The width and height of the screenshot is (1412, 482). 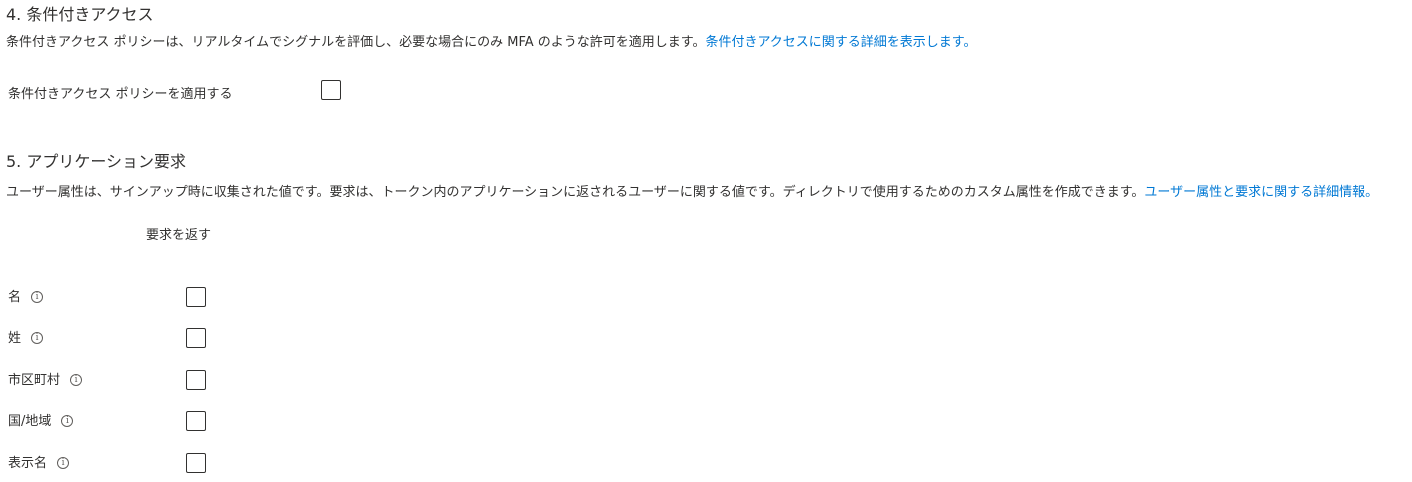 What do you see at coordinates (196, 297) in the screenshot?
I see `given-name-claim-checkbox` at bounding box center [196, 297].